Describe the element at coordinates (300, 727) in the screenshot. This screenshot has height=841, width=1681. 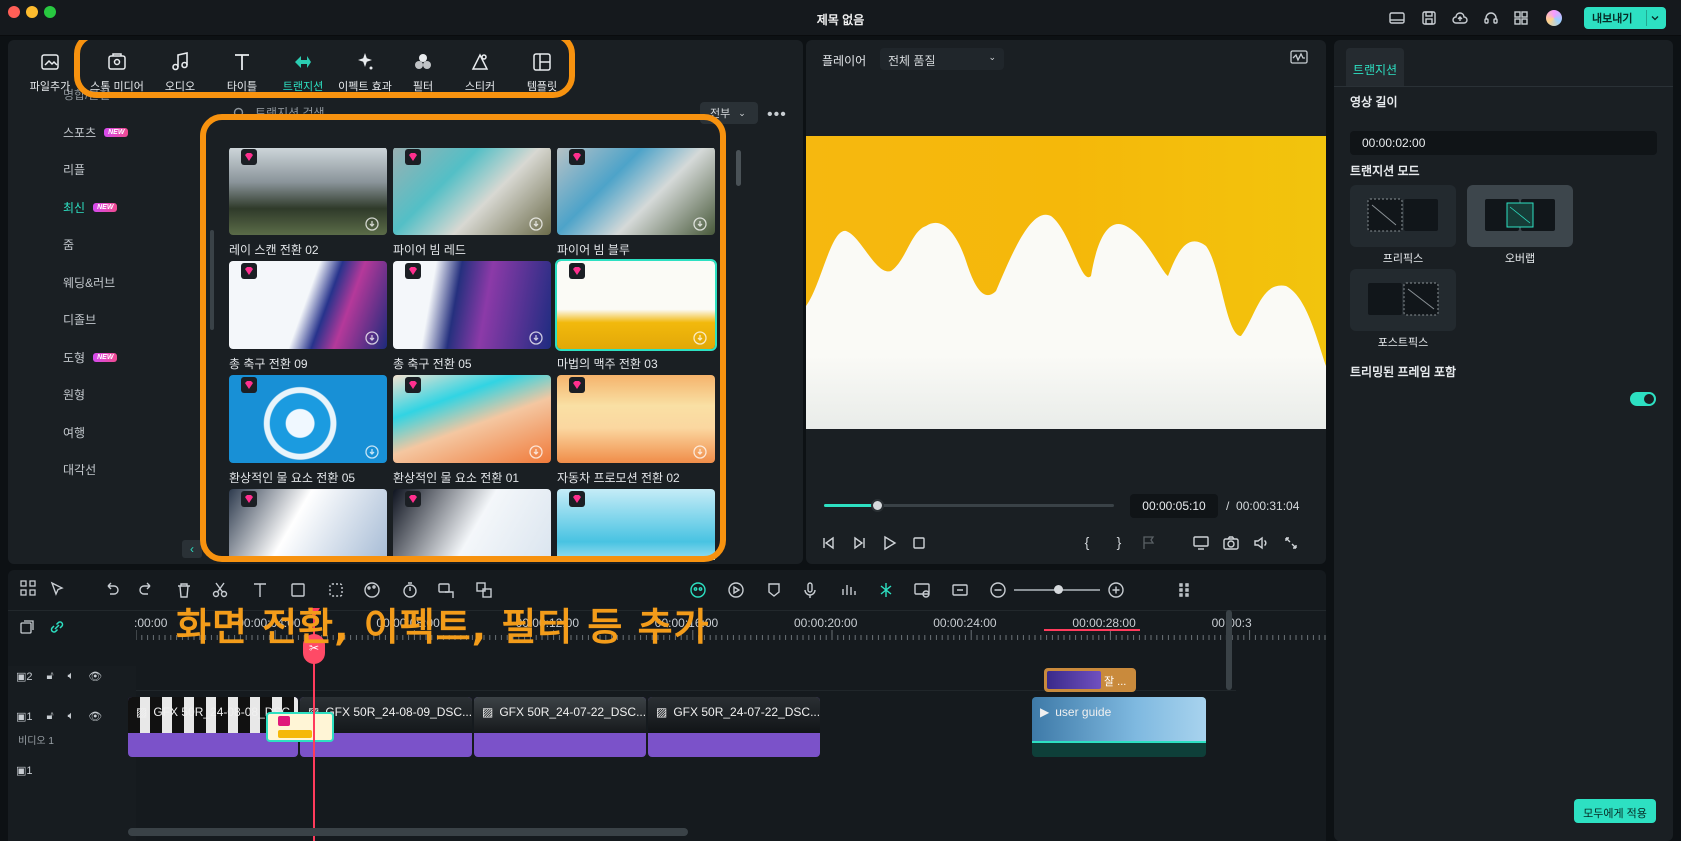
I see `transition-marker` at that location.